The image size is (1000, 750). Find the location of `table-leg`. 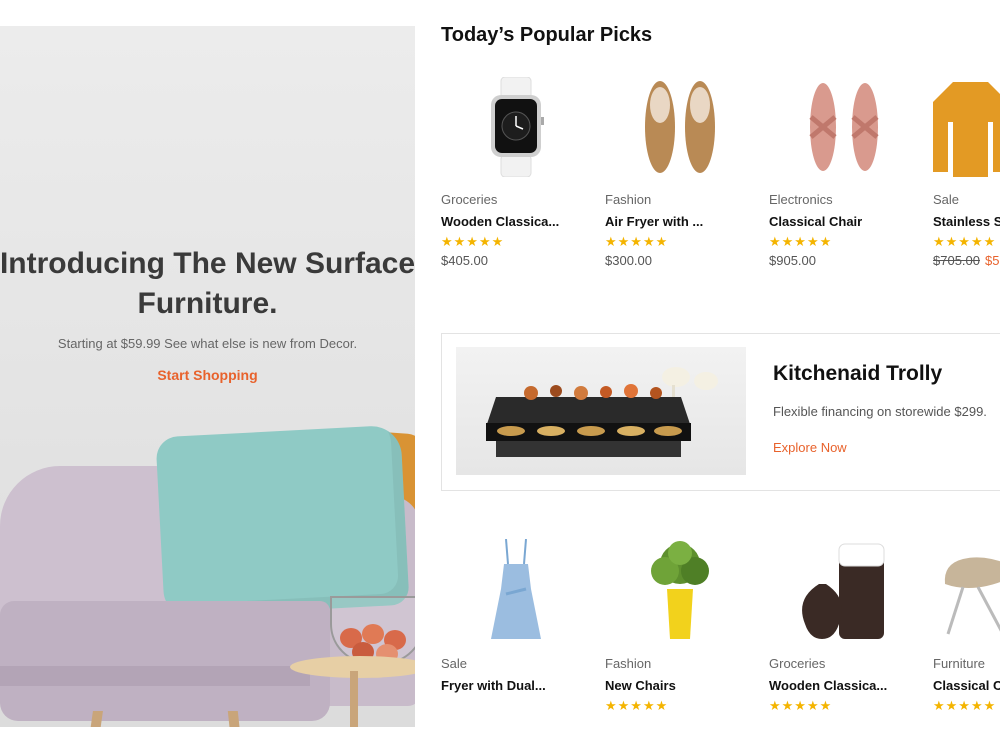

table-leg is located at coordinates (354, 699).